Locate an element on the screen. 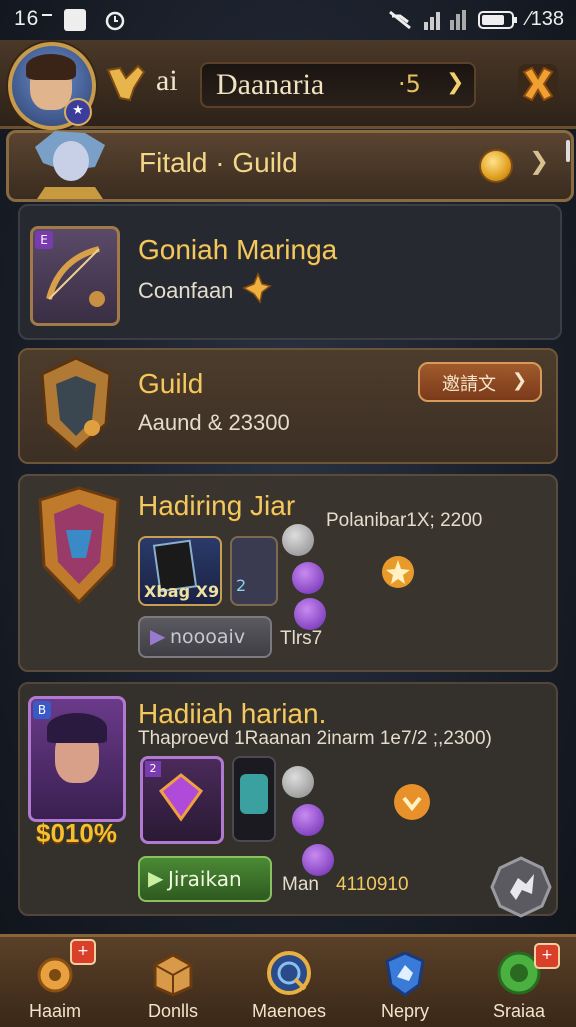 The image size is (576, 1027). status-time: 16 is located at coordinates (27, 18).